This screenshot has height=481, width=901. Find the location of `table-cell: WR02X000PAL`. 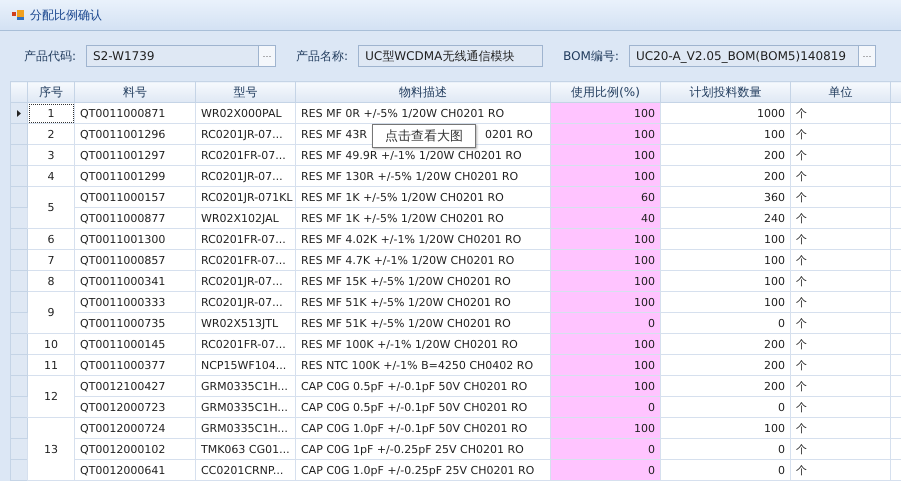

table-cell: WR02X000PAL is located at coordinates (246, 113).